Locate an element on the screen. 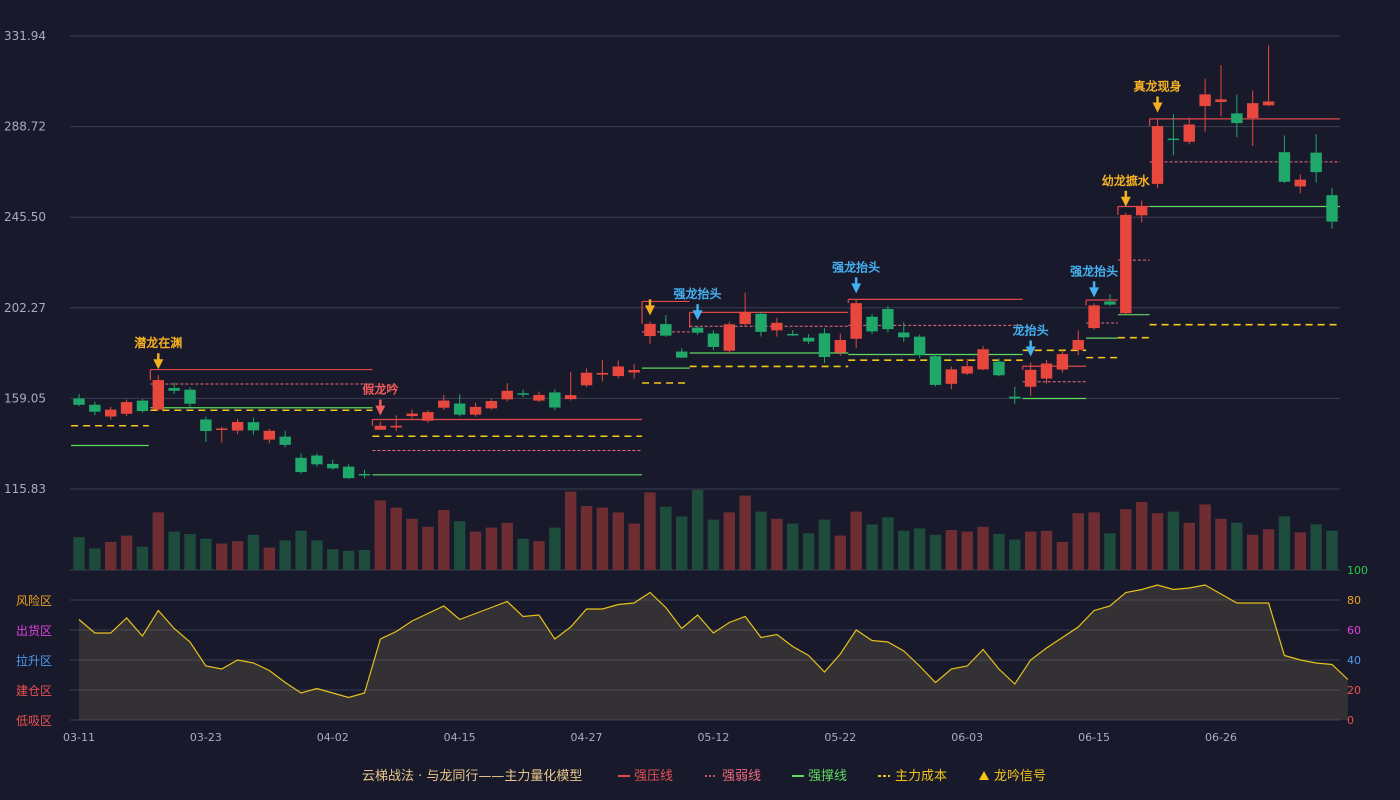  price-tick-label: 202.27 is located at coordinates (25, 308).